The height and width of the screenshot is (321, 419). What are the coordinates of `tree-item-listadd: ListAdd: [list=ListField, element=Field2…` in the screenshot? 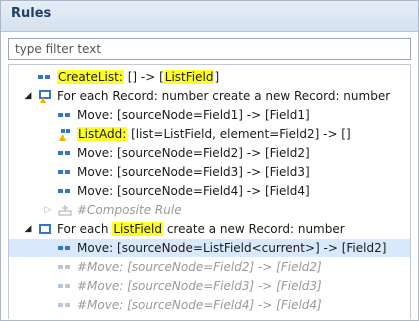 It's located at (209, 134).